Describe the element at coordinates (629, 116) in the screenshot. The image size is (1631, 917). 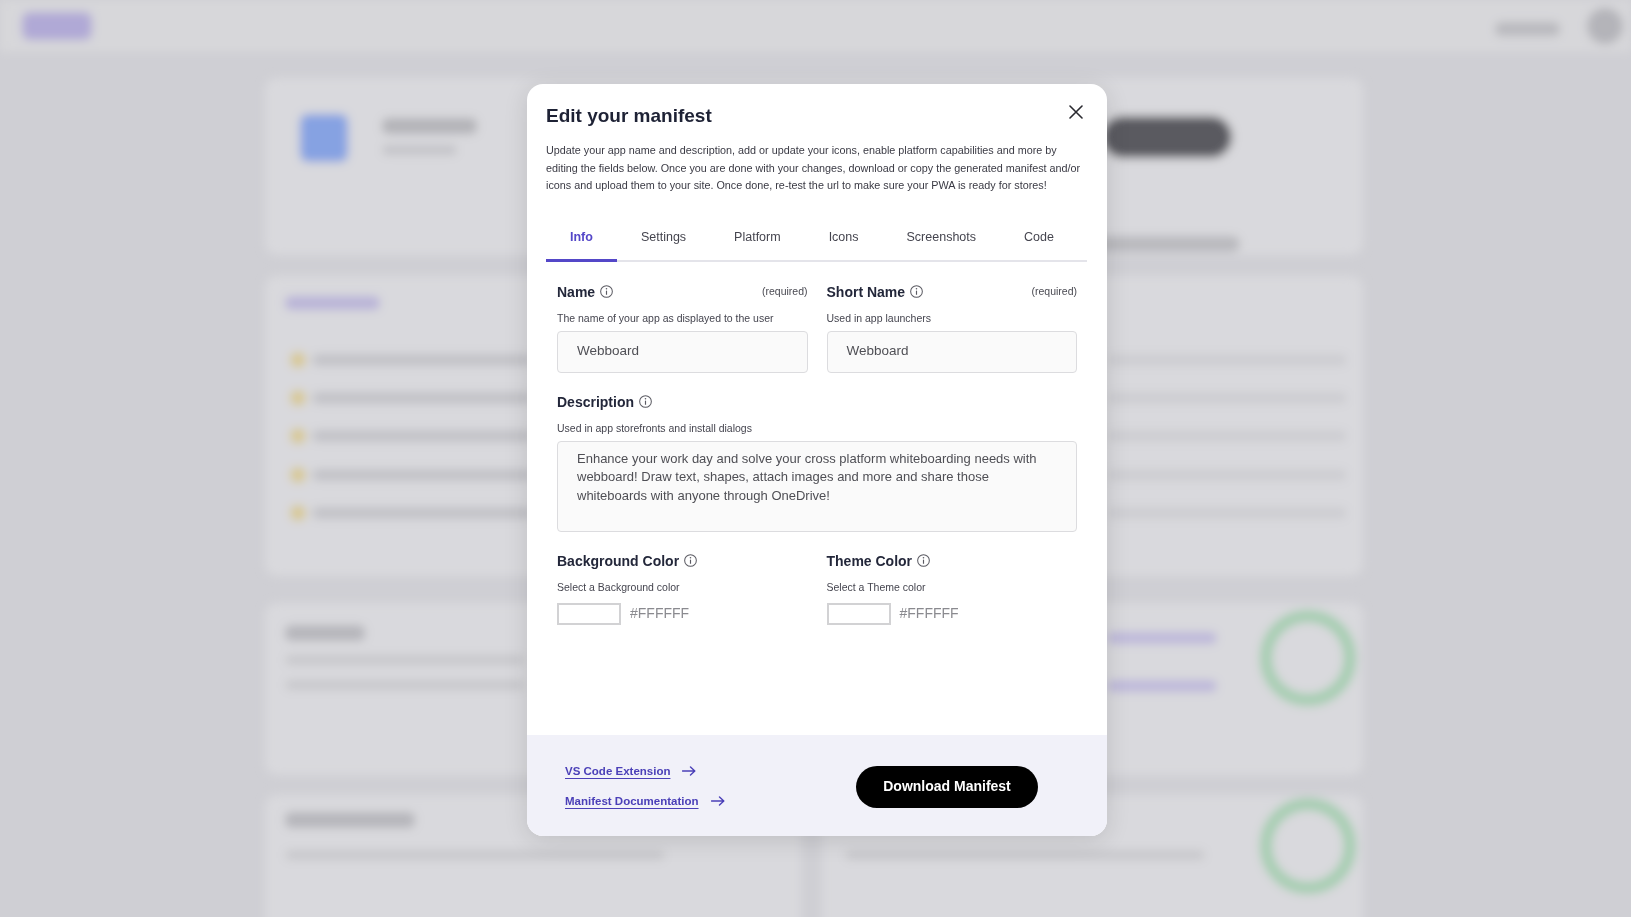
I see `dialog-title: Edit your manifest` at that location.